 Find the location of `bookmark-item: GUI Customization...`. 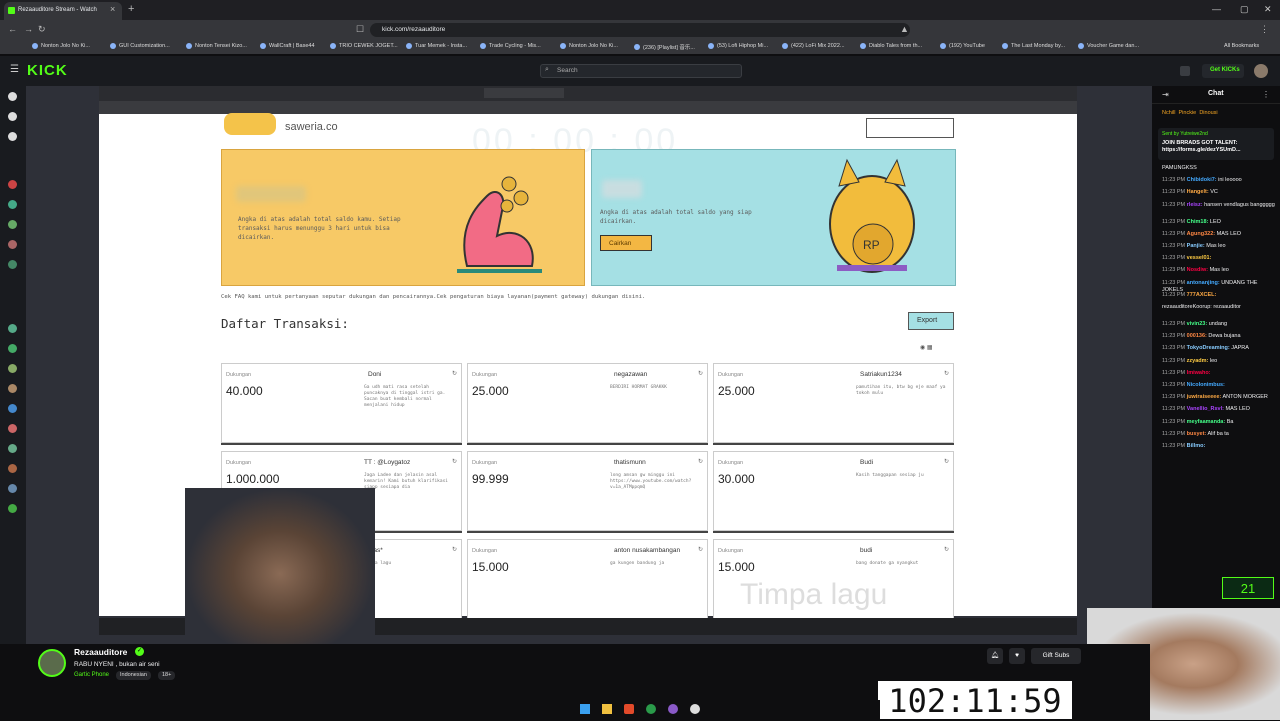

bookmark-item: GUI Customization... is located at coordinates (140, 46).